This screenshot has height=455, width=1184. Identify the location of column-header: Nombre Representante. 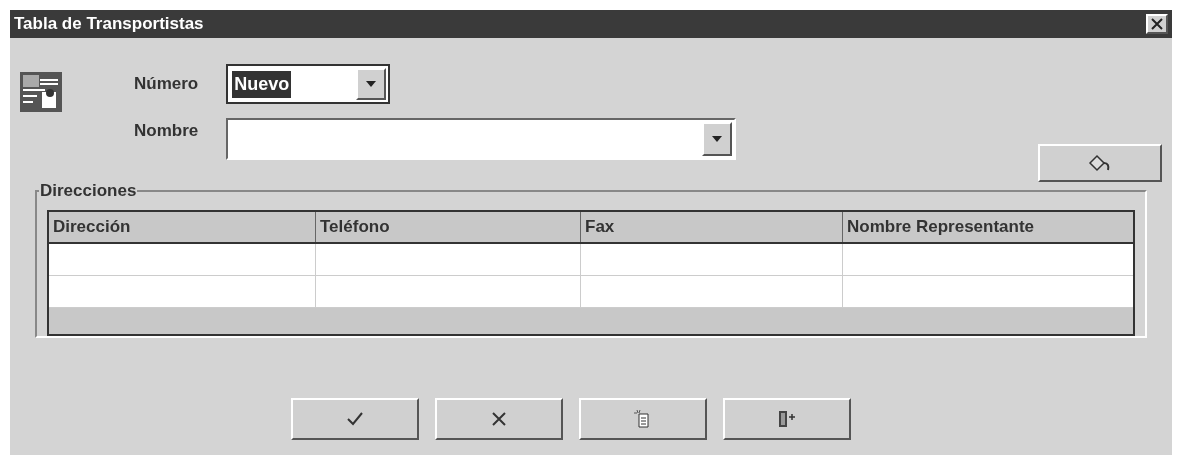
(987, 227).